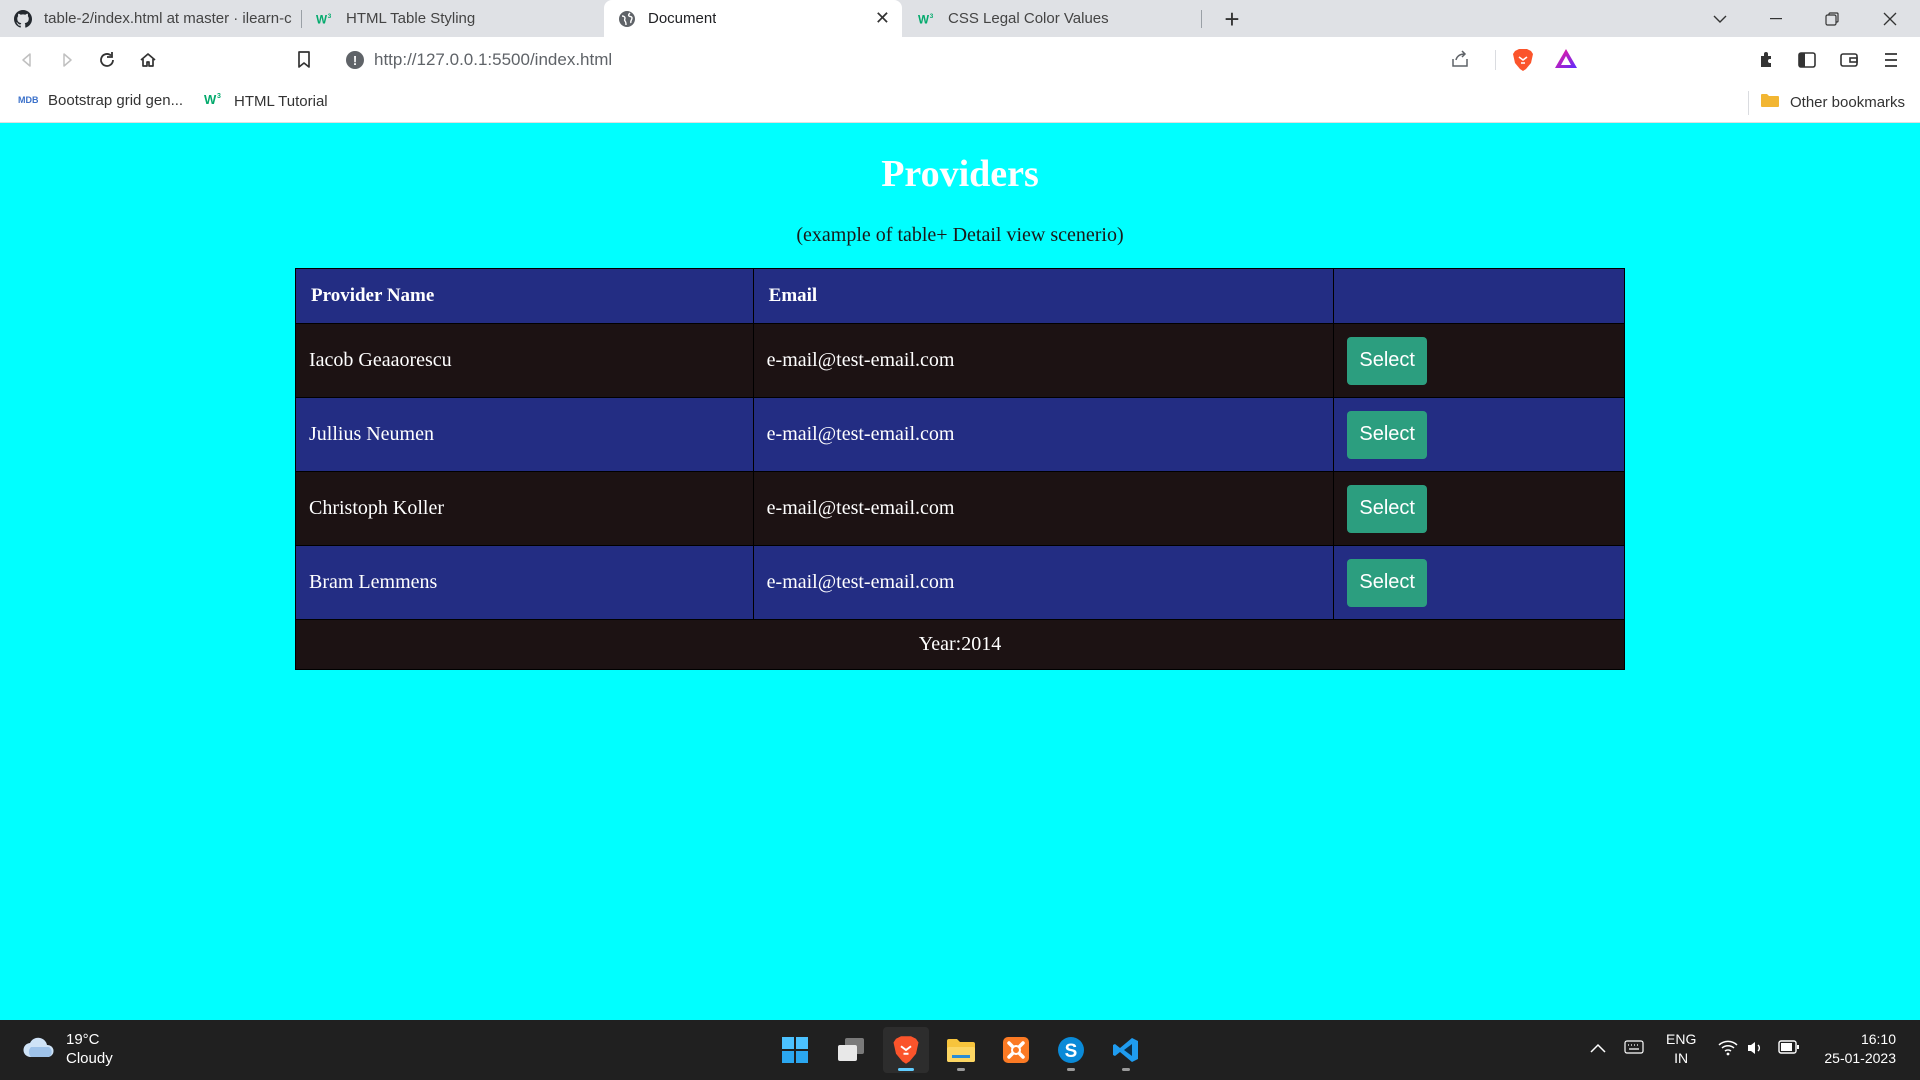  What do you see at coordinates (1832, 18) in the screenshot?
I see `restore-icon` at bounding box center [1832, 18].